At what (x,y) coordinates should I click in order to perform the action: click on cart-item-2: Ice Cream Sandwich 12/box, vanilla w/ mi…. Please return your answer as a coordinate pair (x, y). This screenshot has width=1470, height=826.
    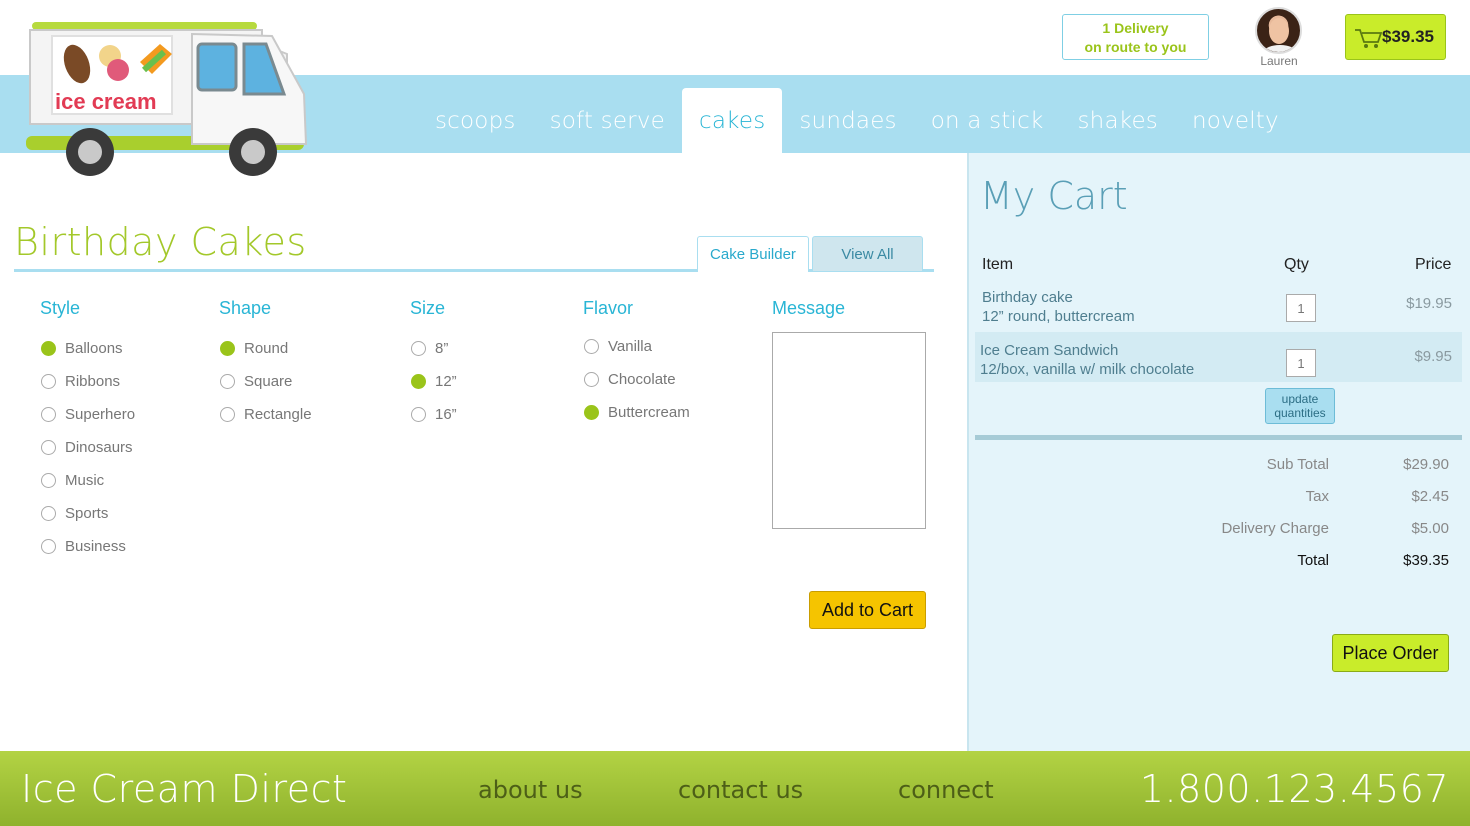
    Looking at the image, I should click on (1087, 360).